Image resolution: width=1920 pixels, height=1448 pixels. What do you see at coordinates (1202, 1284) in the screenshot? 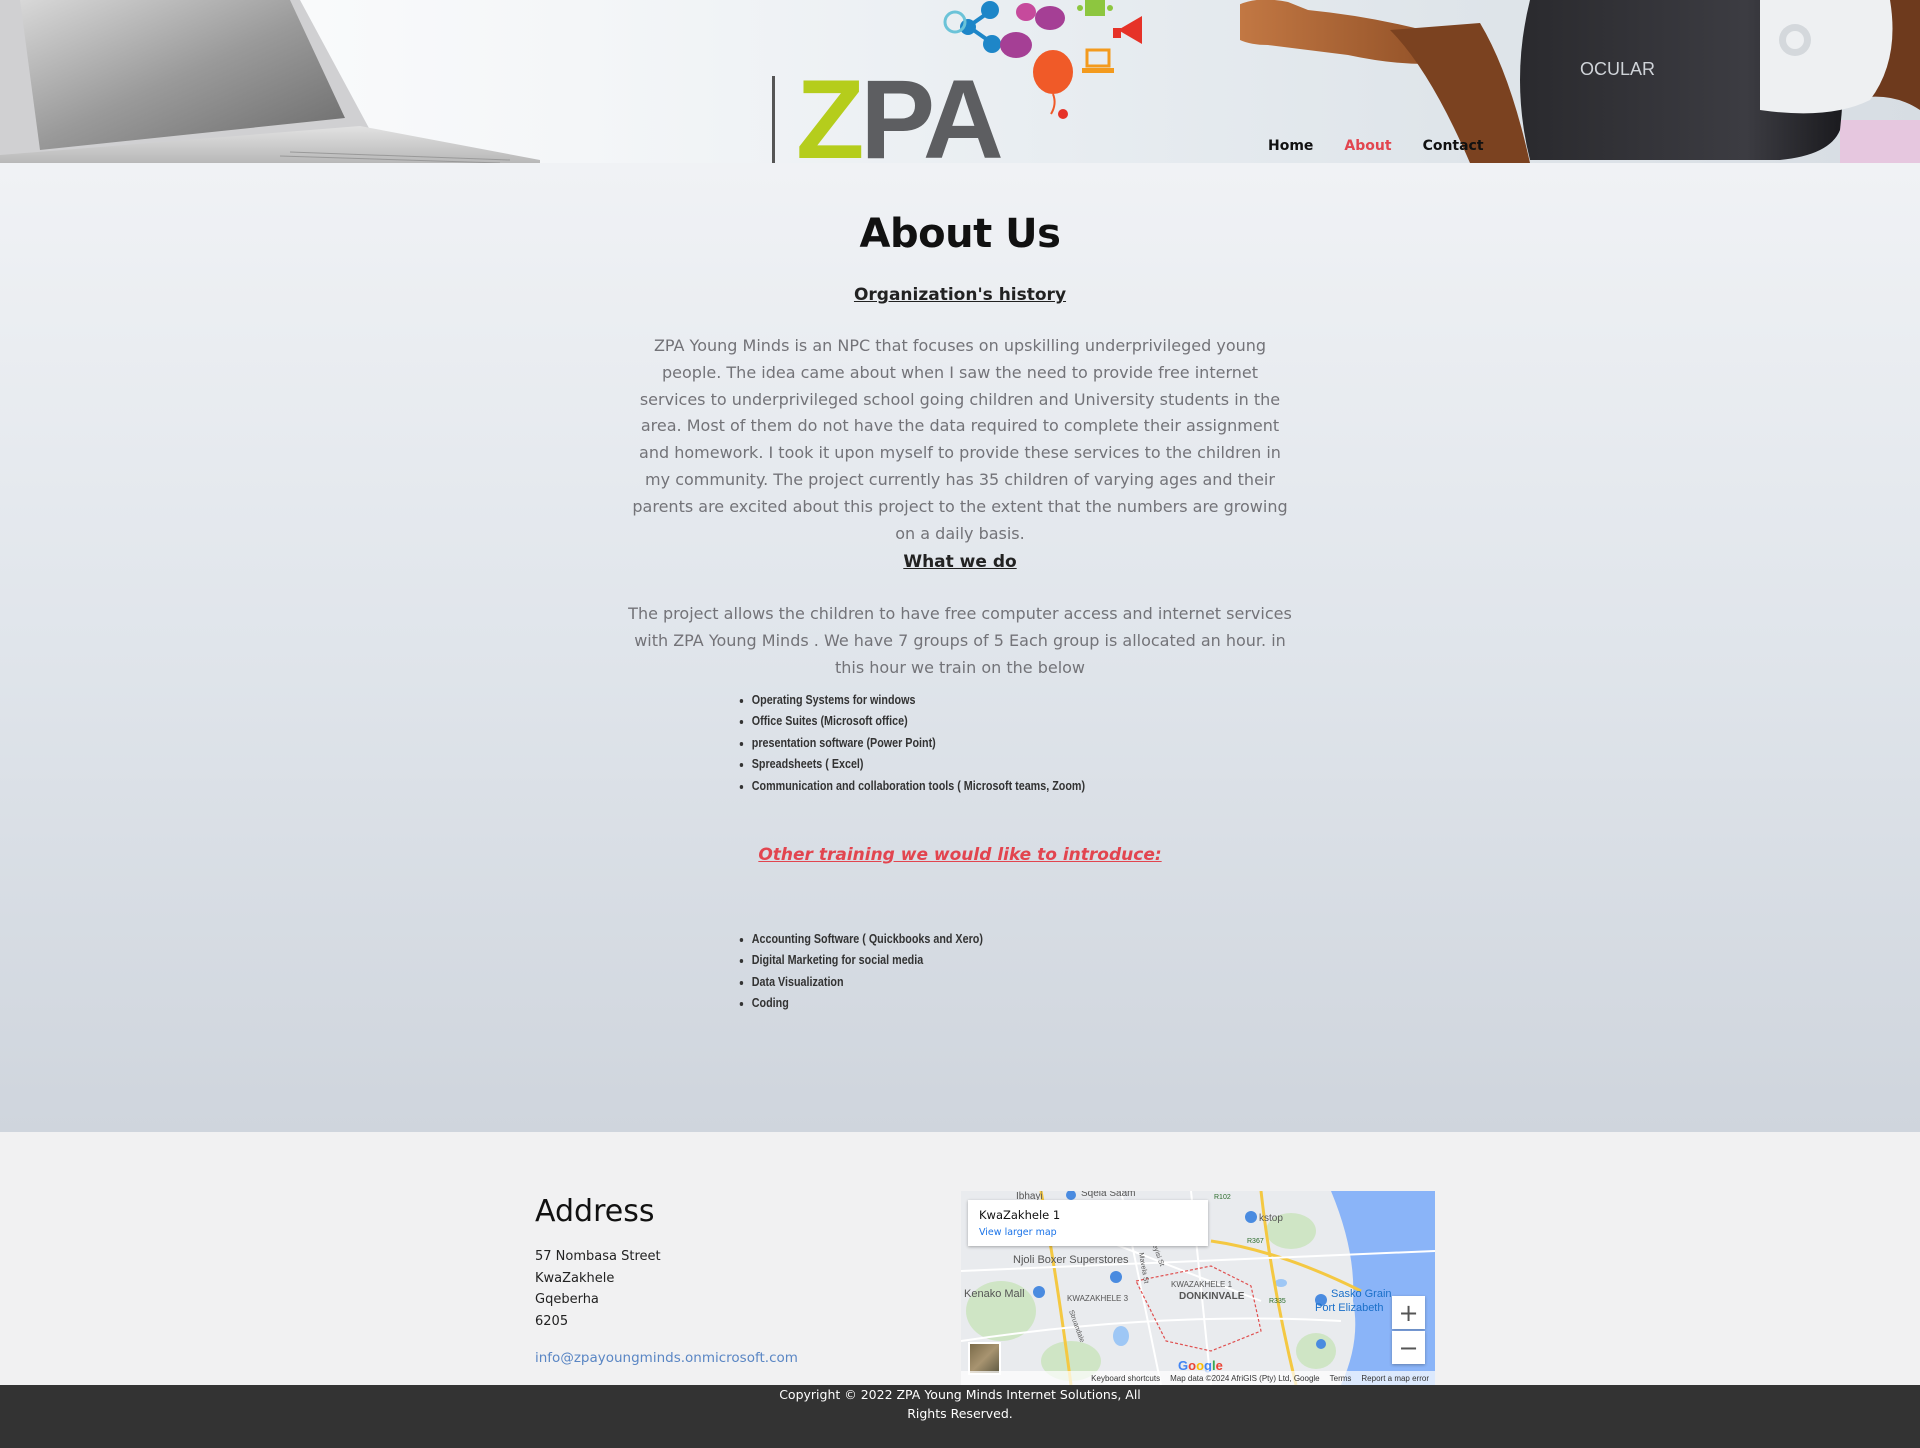
I see `map-label: KWAZAKHELE 1` at bounding box center [1202, 1284].